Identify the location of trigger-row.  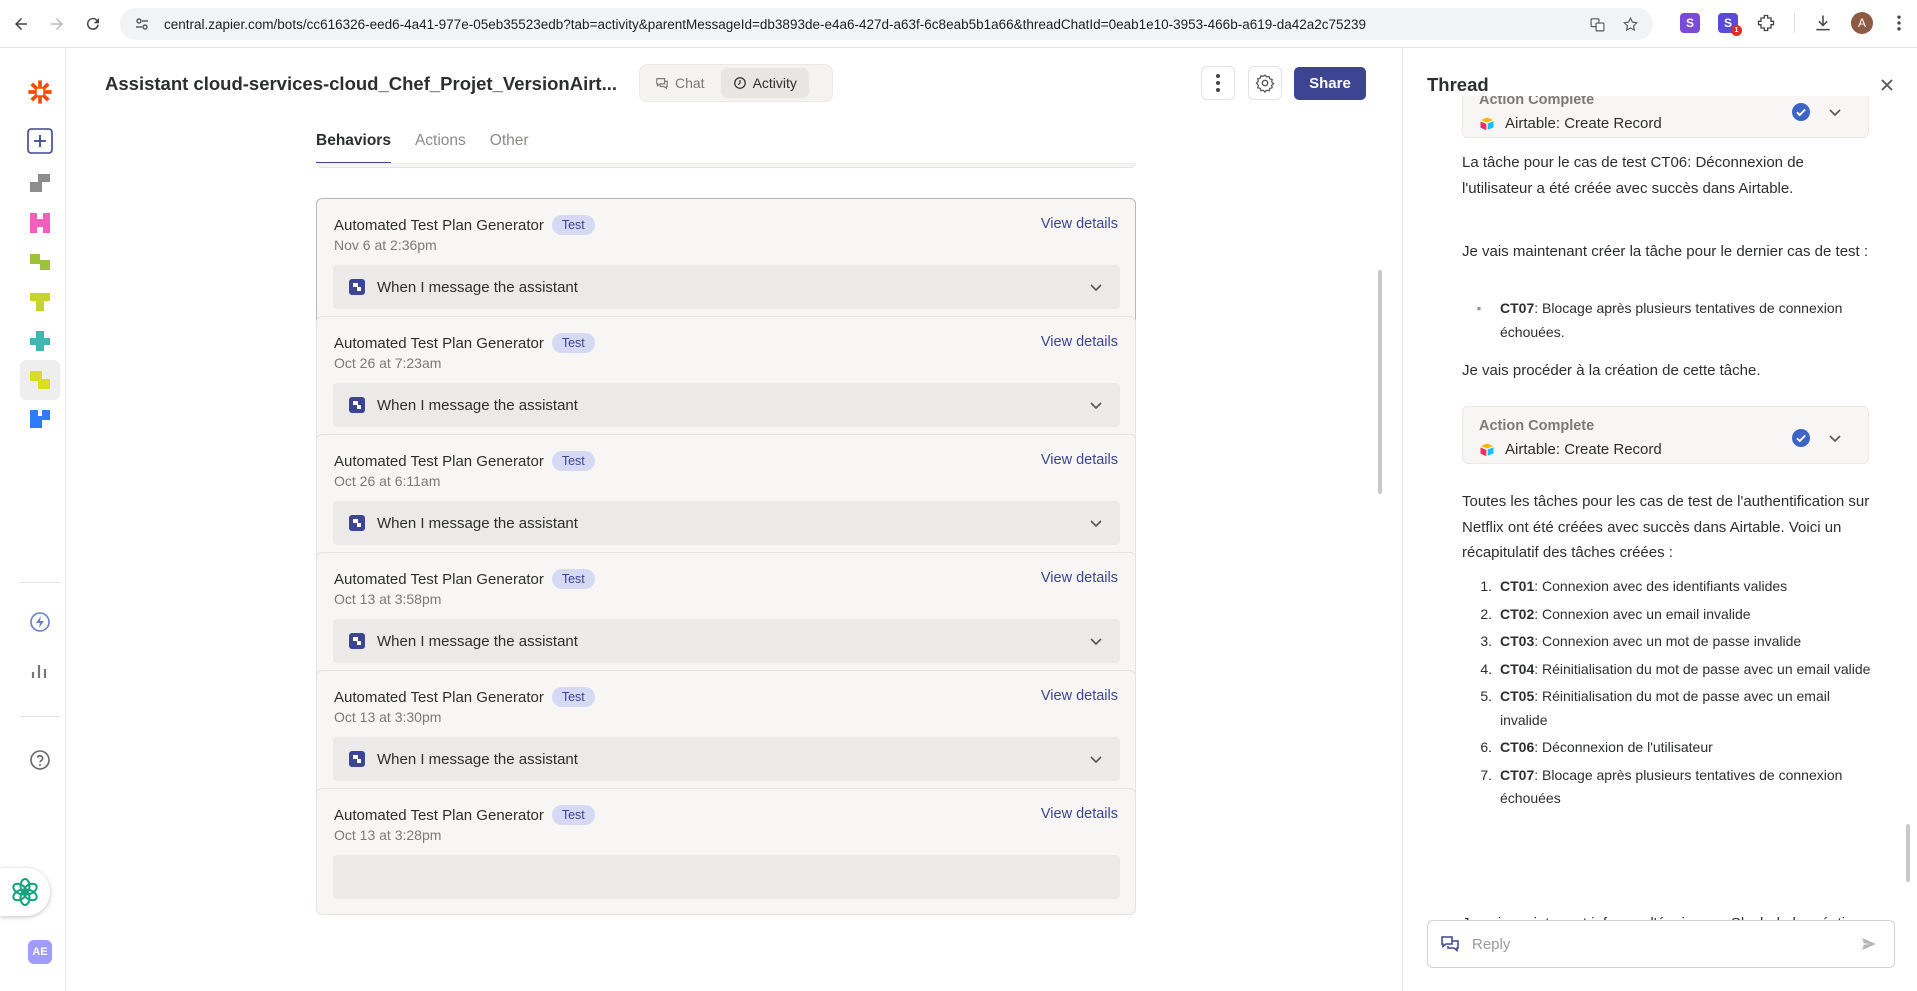
(726, 877).